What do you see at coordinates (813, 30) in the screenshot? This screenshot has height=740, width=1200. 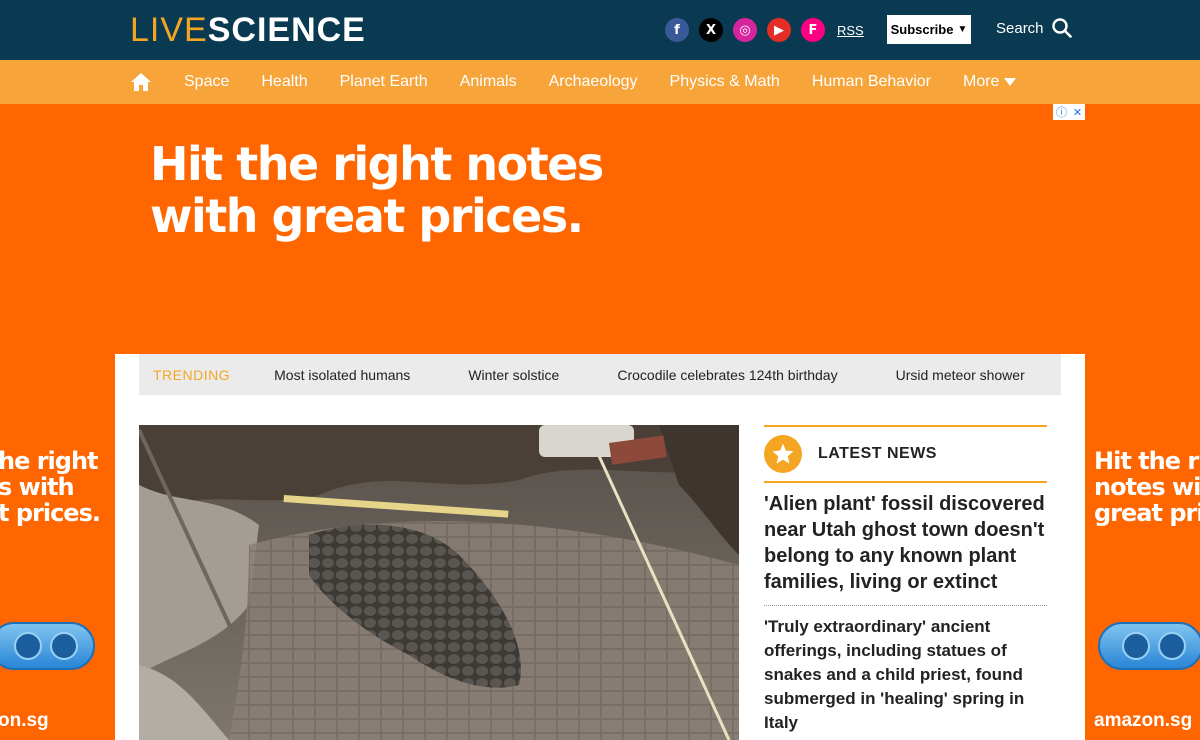 I see `flipboard-icon: F` at bounding box center [813, 30].